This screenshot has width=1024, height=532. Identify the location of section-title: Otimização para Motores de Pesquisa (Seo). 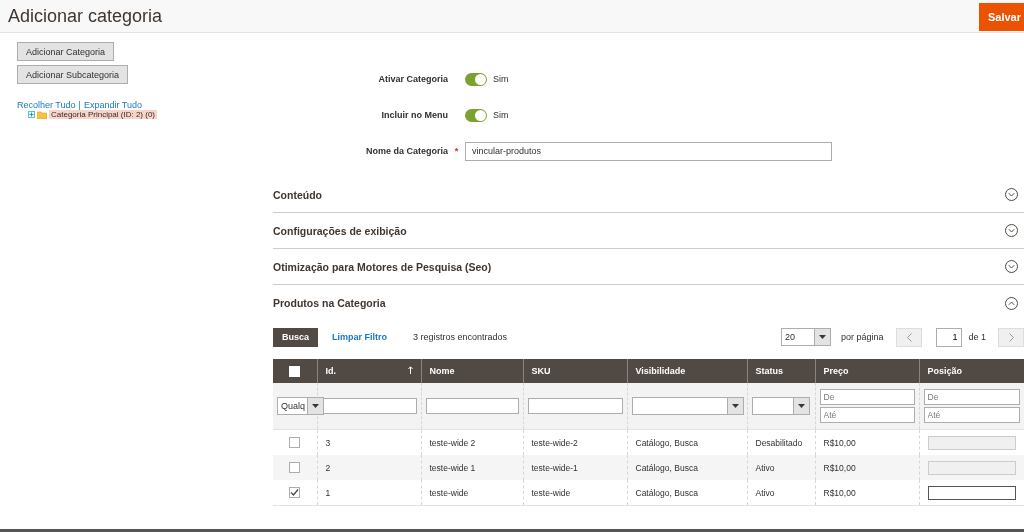
(382, 266).